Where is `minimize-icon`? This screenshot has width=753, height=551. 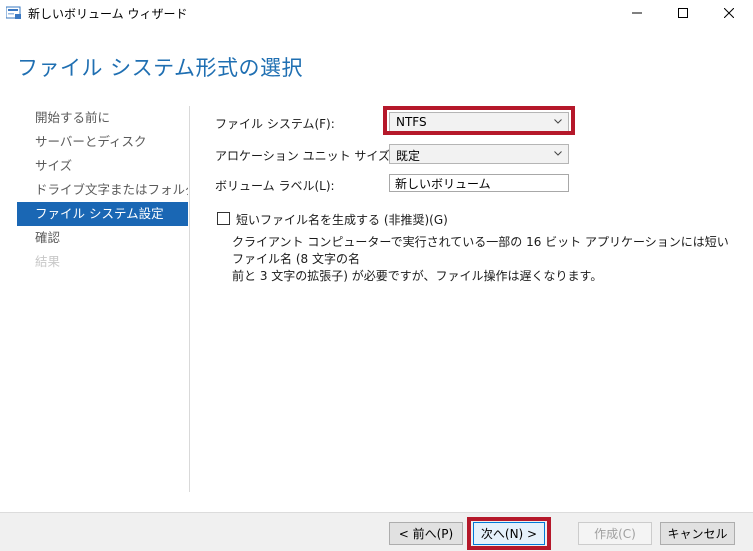
minimize-icon is located at coordinates (637, 13).